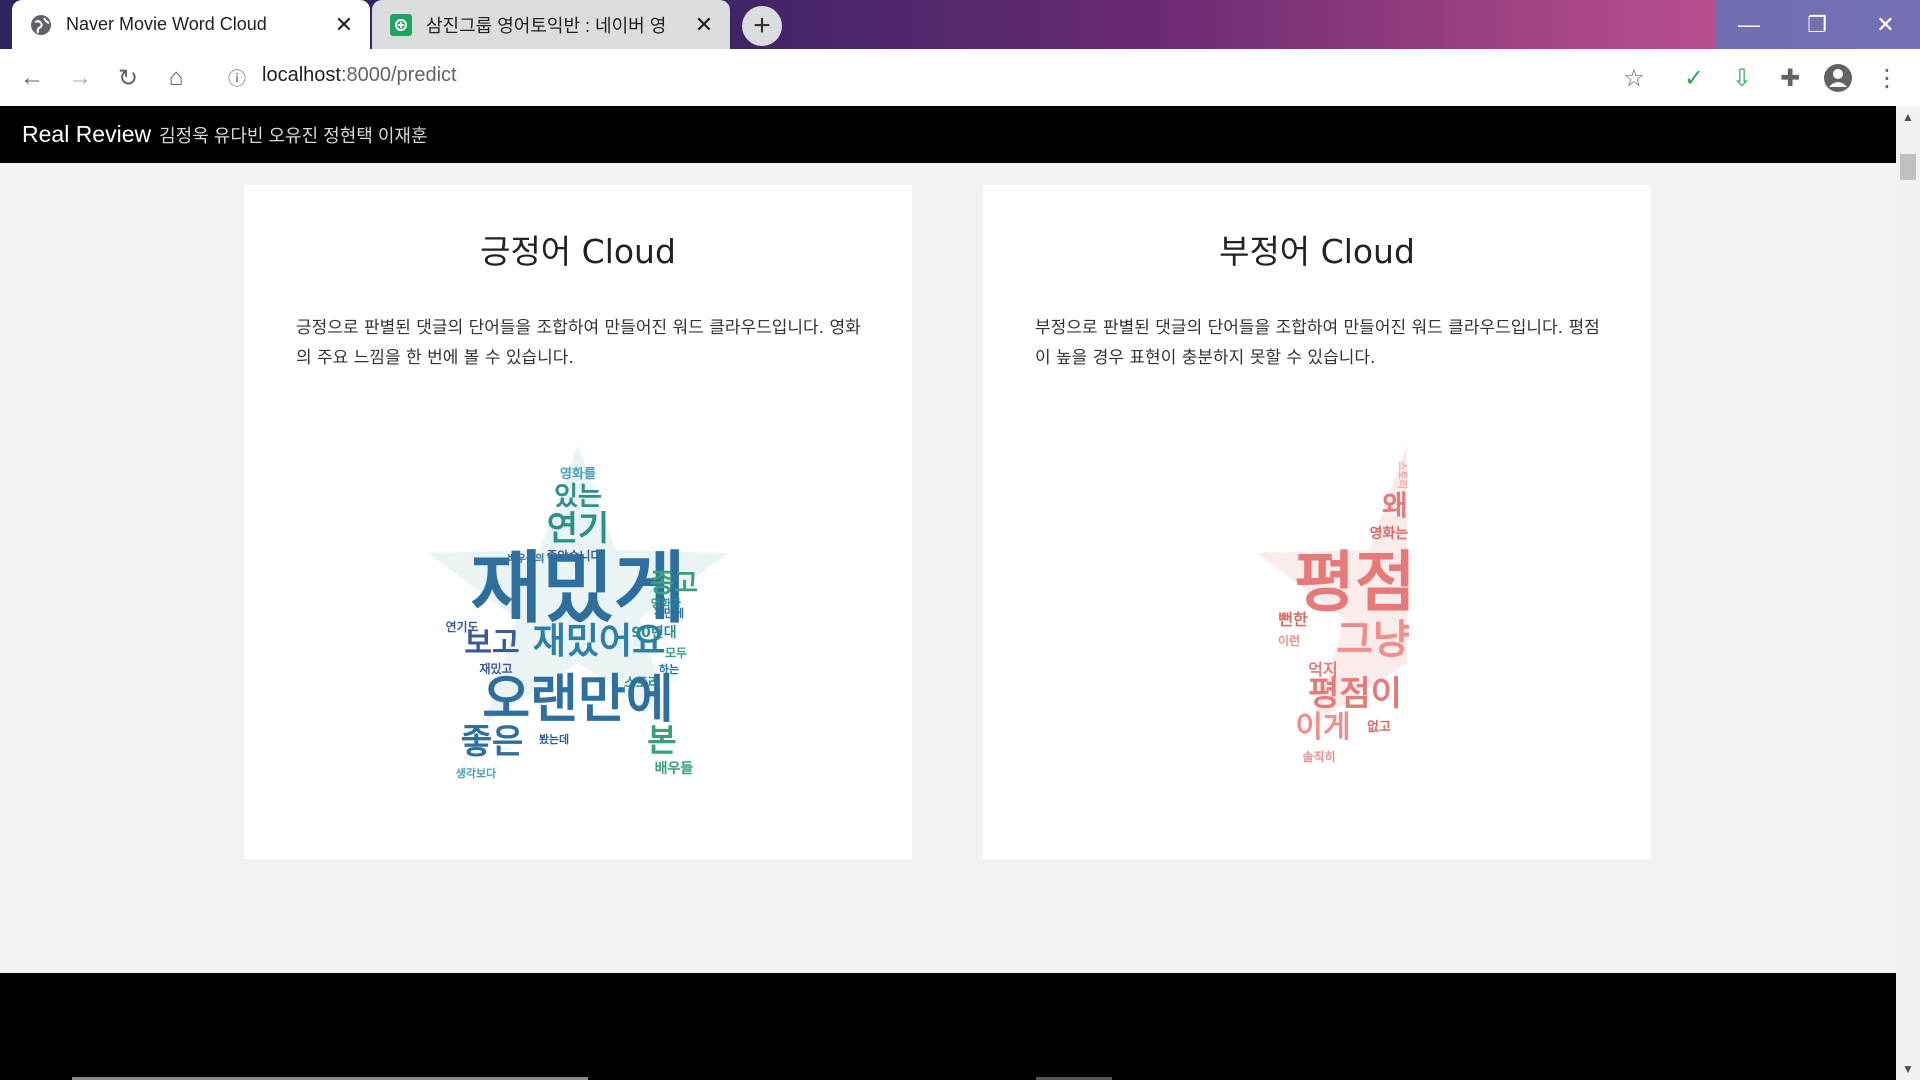 This screenshot has width=1920, height=1080. I want to click on cloud-word: 배우들, so click(674, 769).